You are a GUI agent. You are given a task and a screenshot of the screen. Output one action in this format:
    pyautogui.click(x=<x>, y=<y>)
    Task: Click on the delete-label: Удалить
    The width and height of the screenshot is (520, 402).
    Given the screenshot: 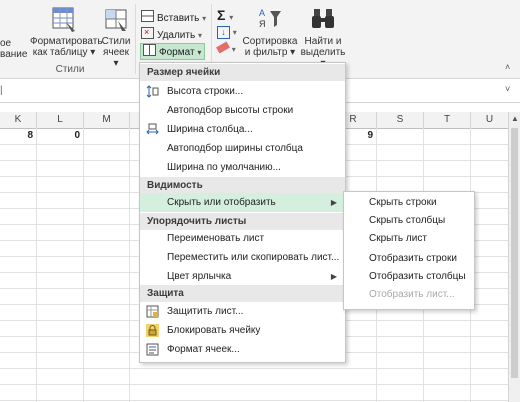 What is the action you would take?
    pyautogui.click(x=176, y=35)
    